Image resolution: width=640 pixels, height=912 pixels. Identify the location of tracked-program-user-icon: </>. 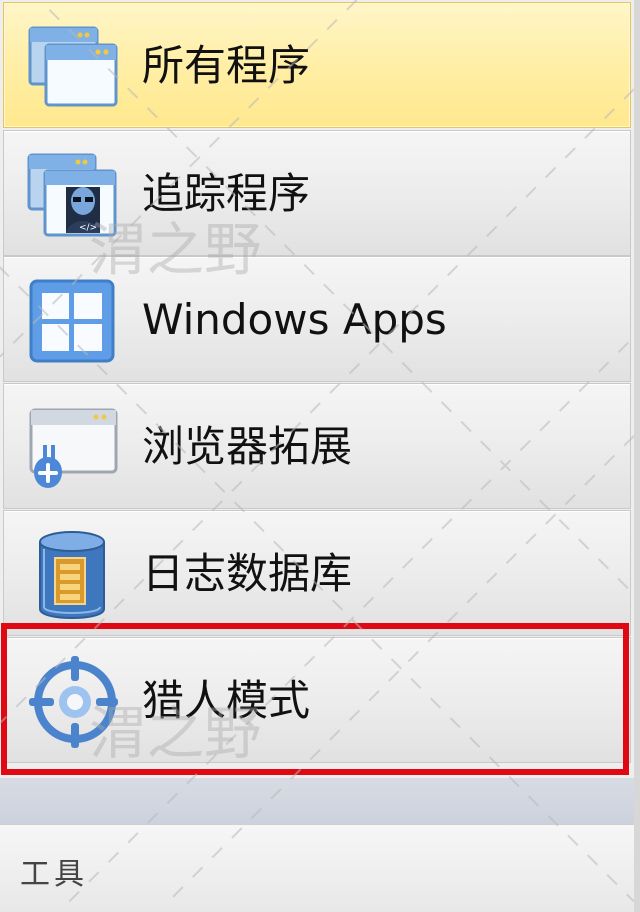
(72, 195).